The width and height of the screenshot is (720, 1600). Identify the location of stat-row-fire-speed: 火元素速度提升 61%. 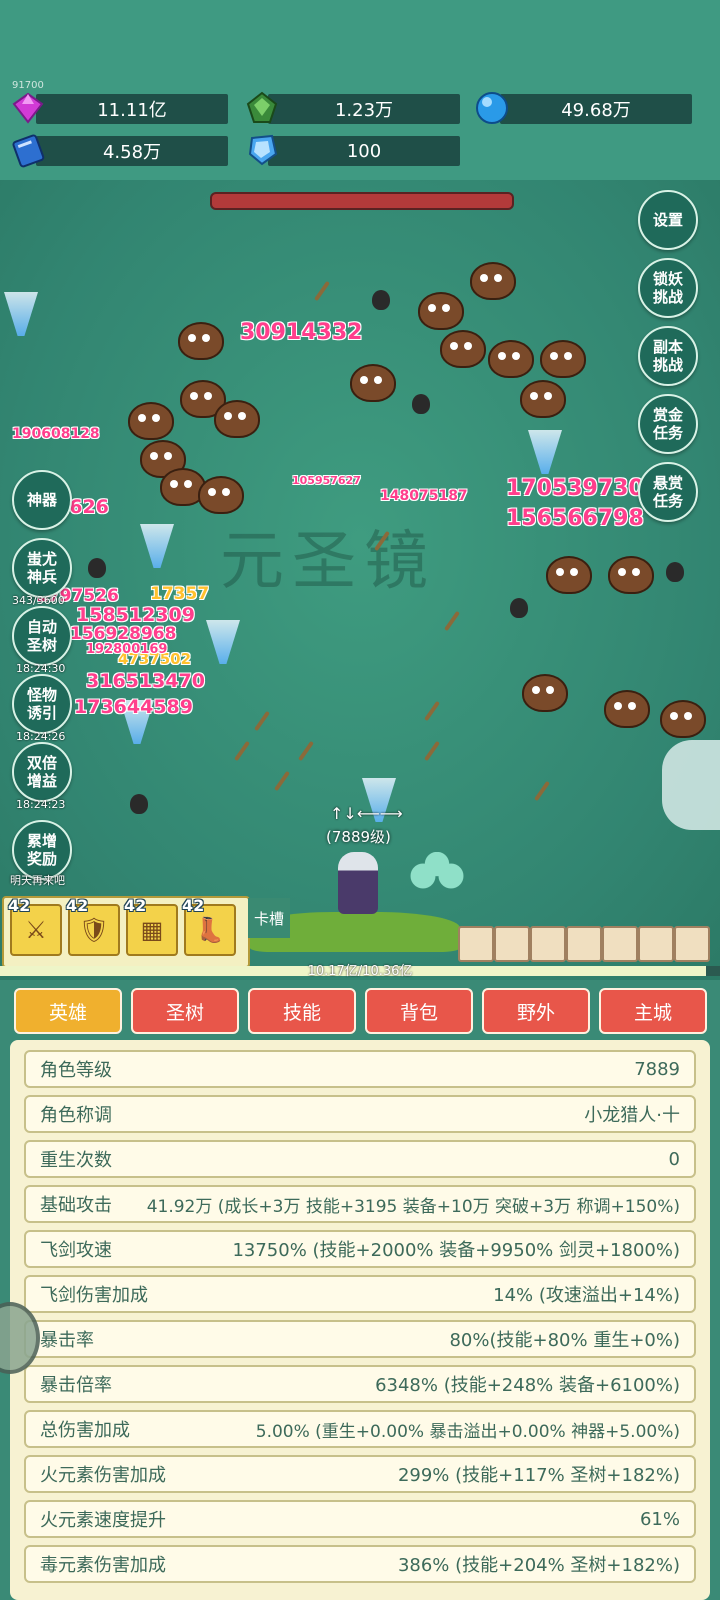
(360, 1519).